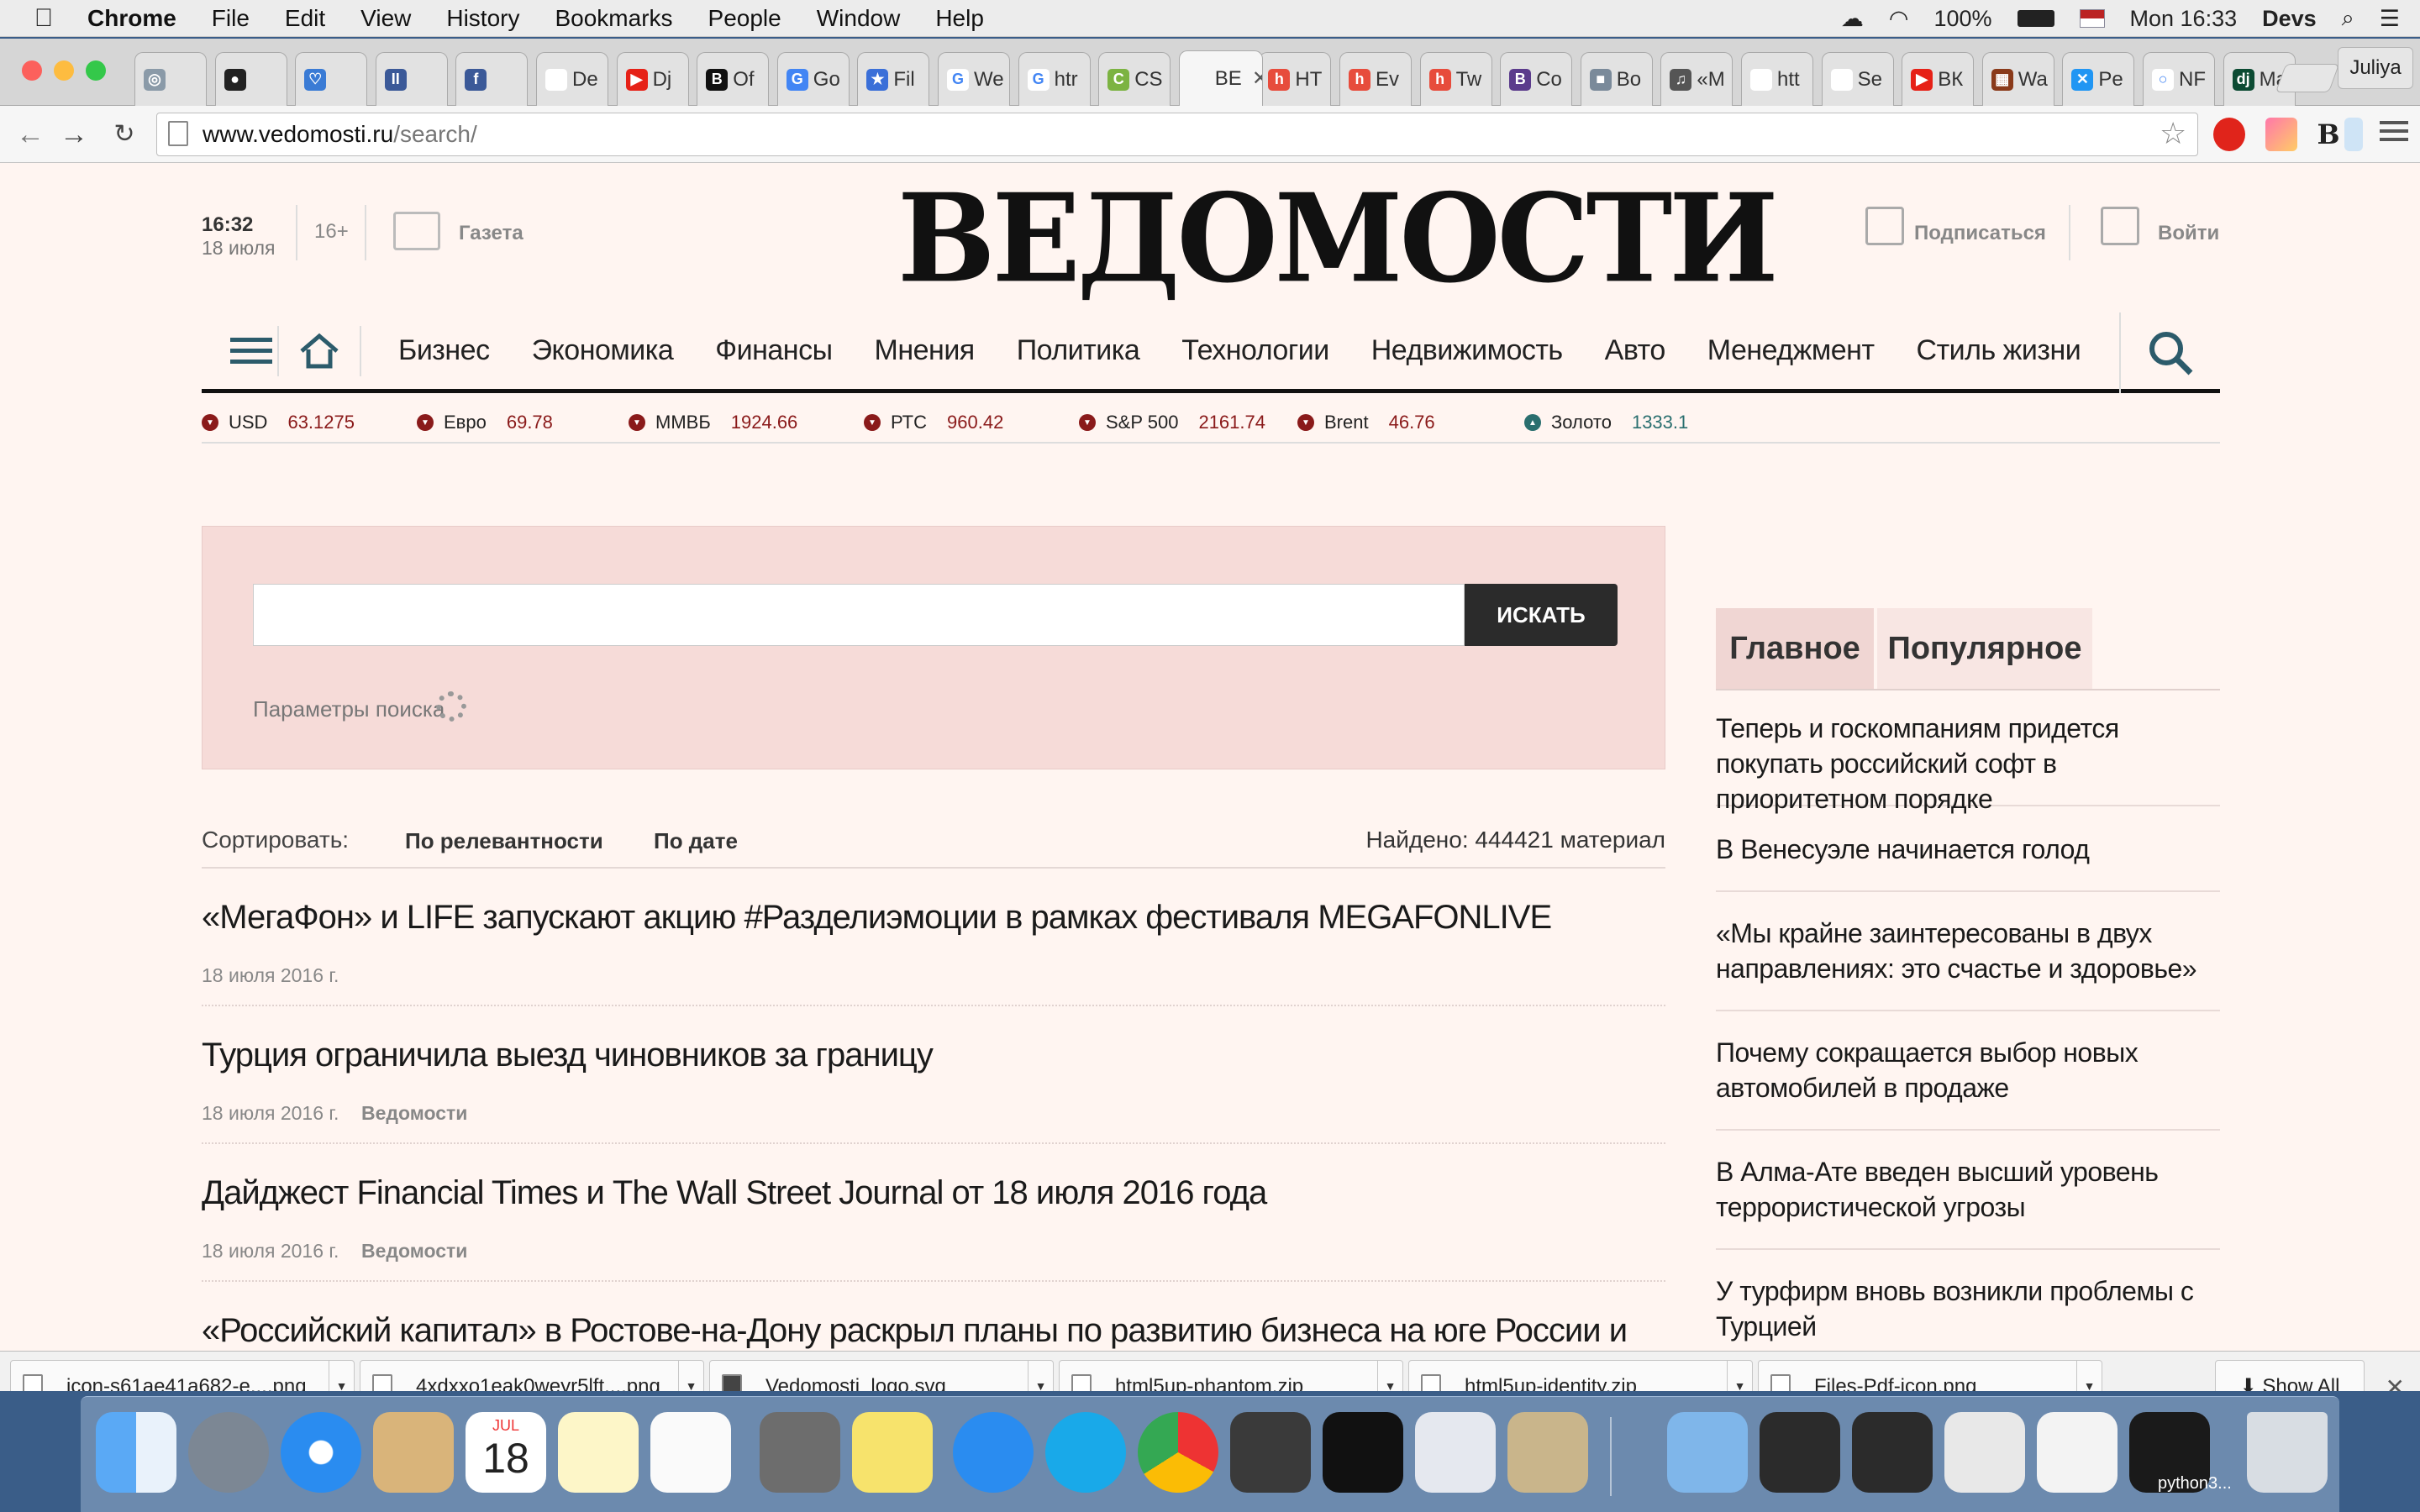 This screenshot has width=2420, height=1512. What do you see at coordinates (993, 1452) in the screenshot?
I see `app-store-icon` at bounding box center [993, 1452].